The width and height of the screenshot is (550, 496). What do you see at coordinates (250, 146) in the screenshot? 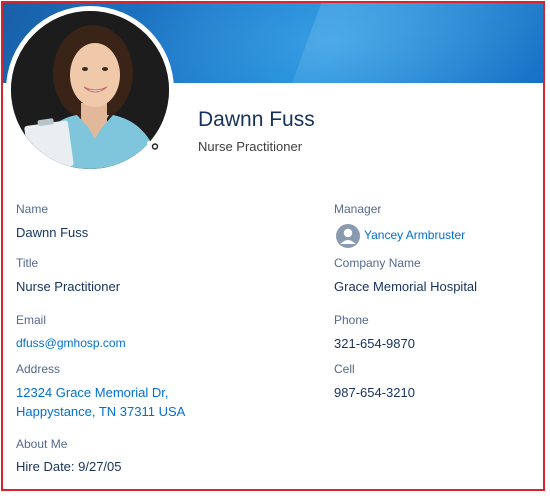
I see `profile-title-subheading: Nurse Practitioner` at bounding box center [250, 146].